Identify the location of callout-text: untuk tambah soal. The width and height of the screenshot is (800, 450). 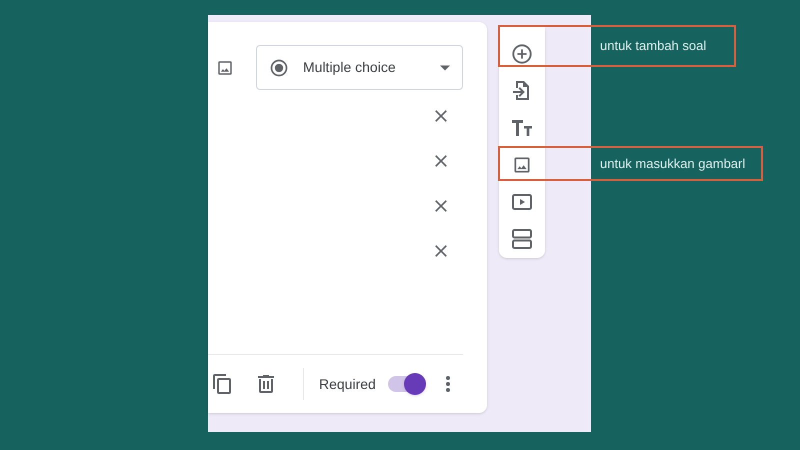
(653, 46).